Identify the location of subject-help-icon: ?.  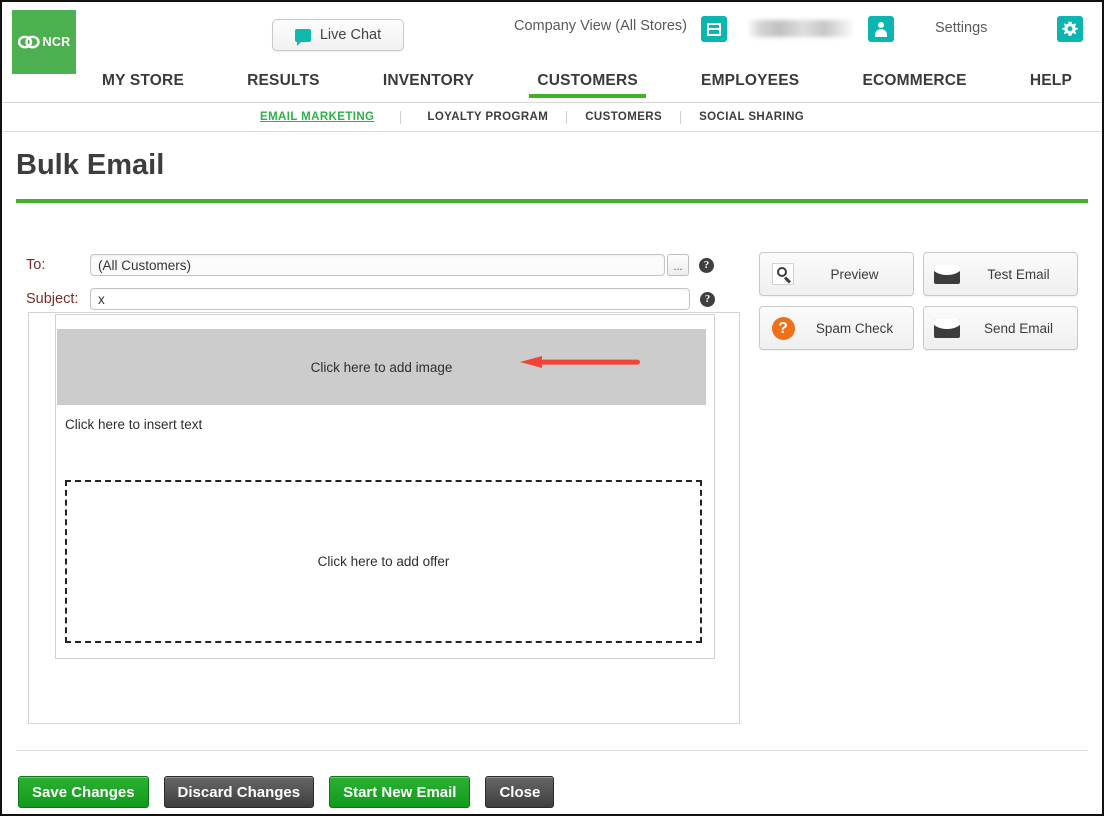
(707, 299).